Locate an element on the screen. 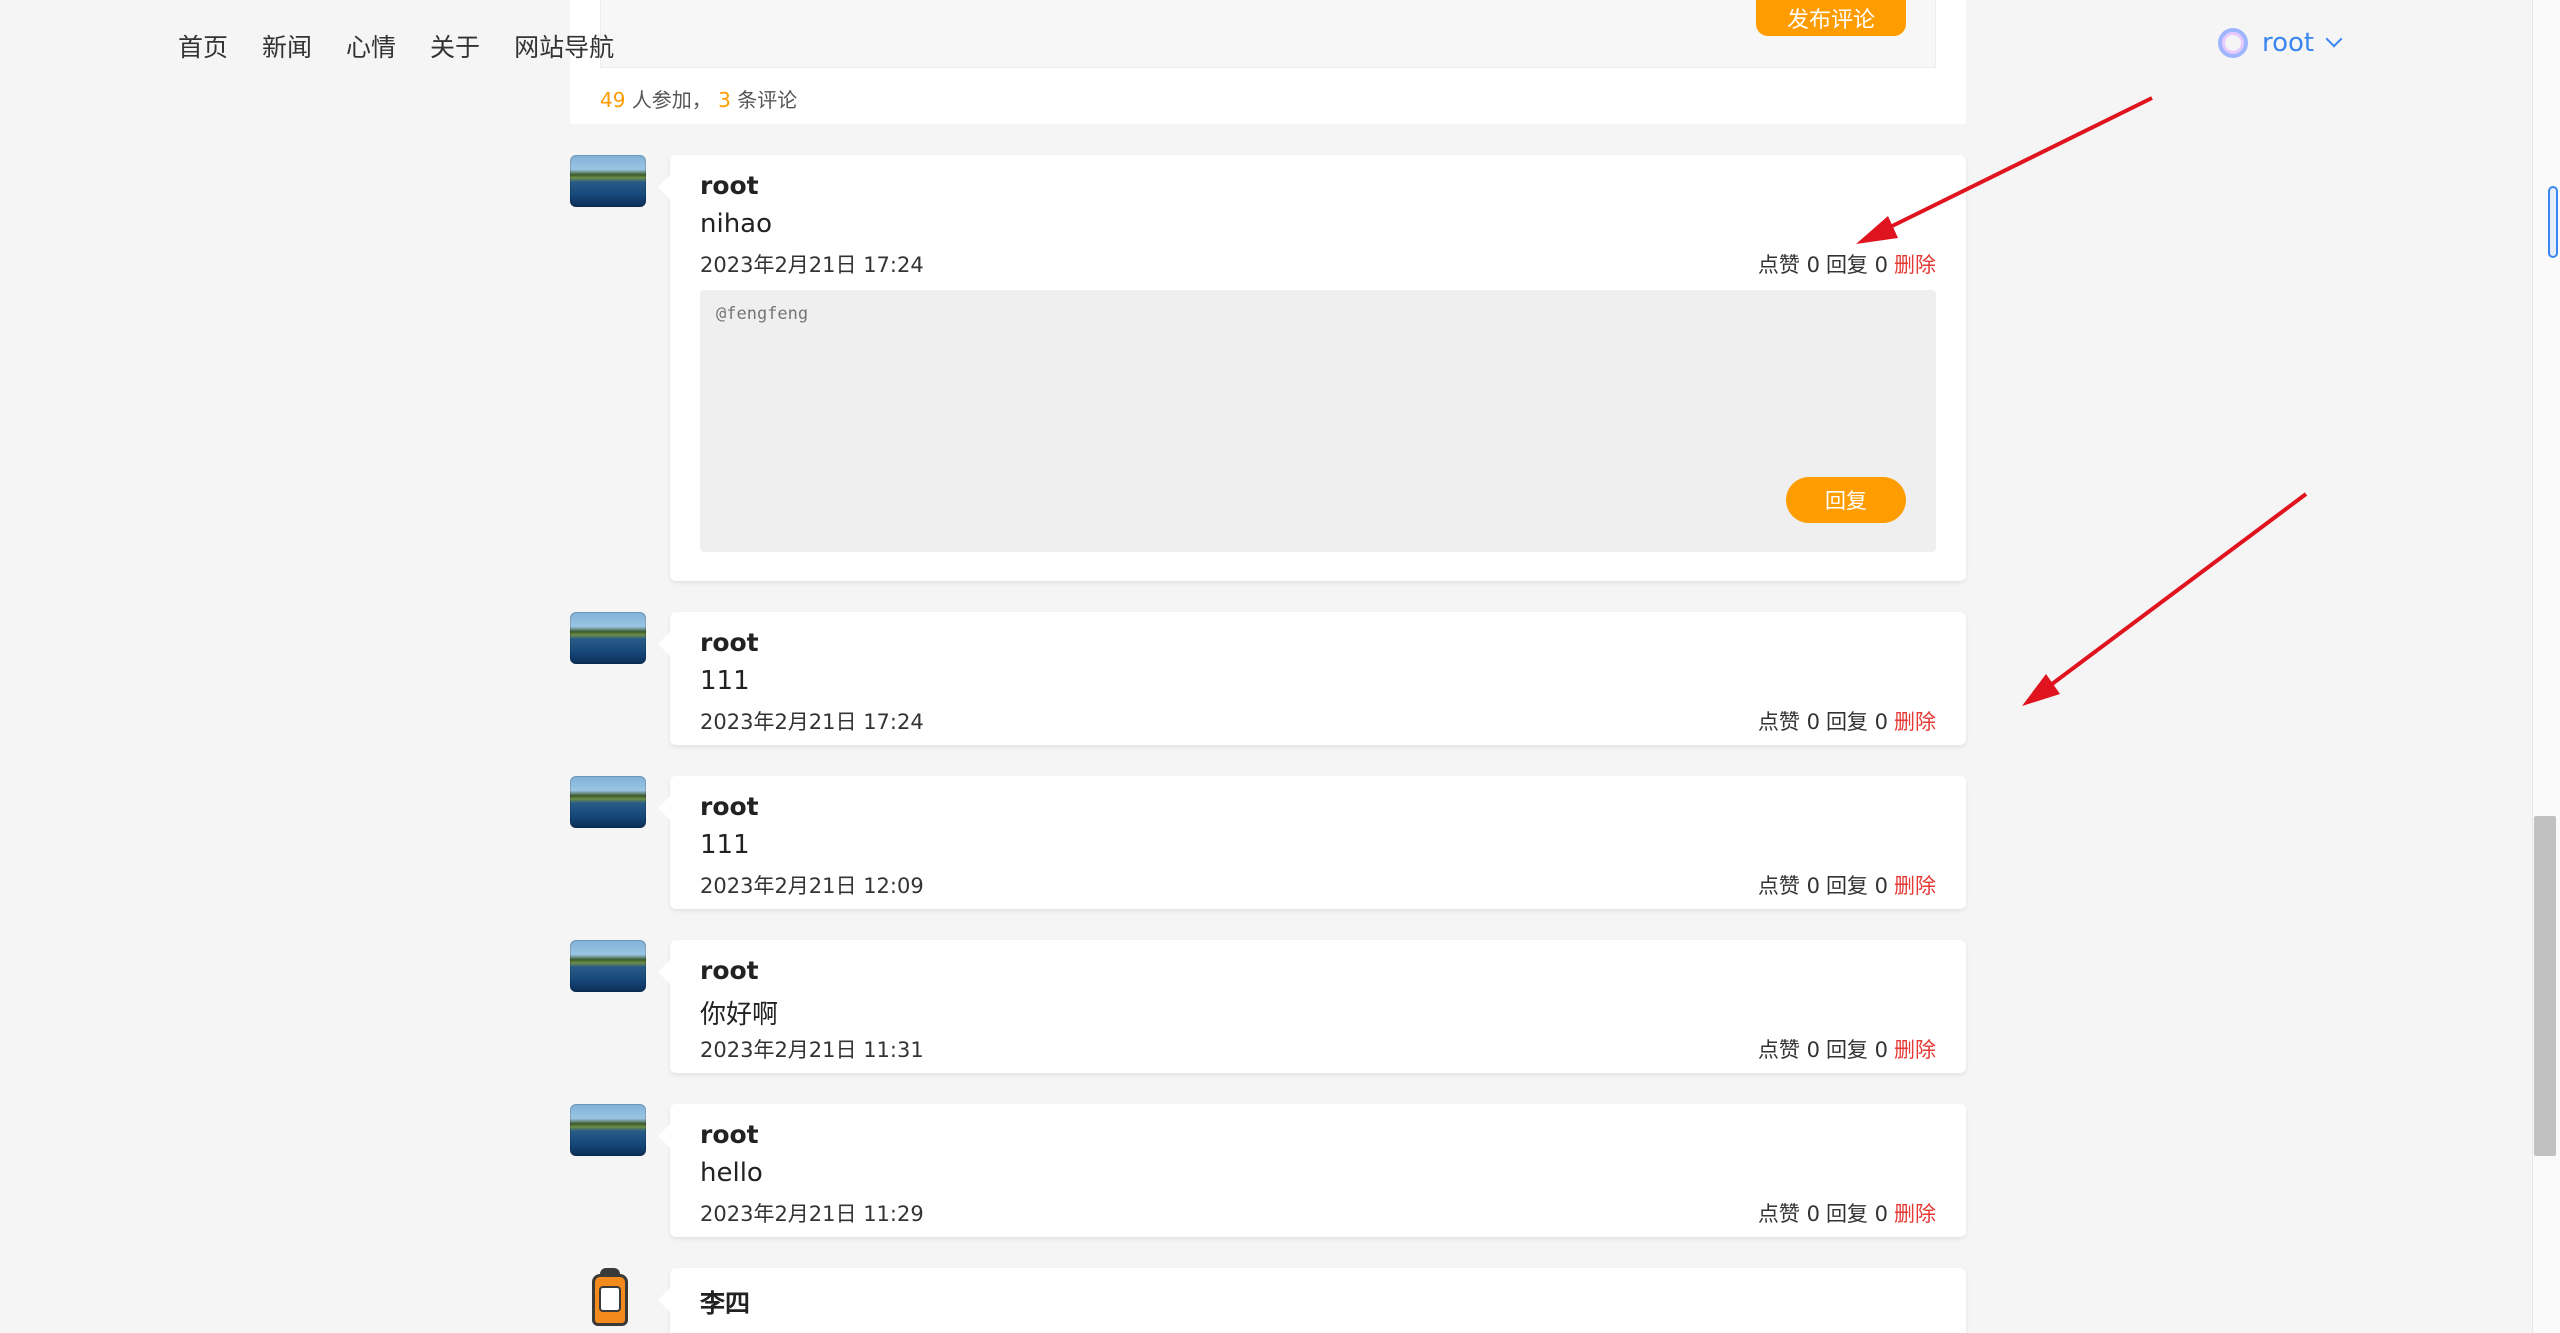 Image resolution: width=2560 pixels, height=1333 pixels. comment-item: root 111 2023年2月21日 17:24 点赞 0 回复 0 删除 is located at coordinates (1268, 678).